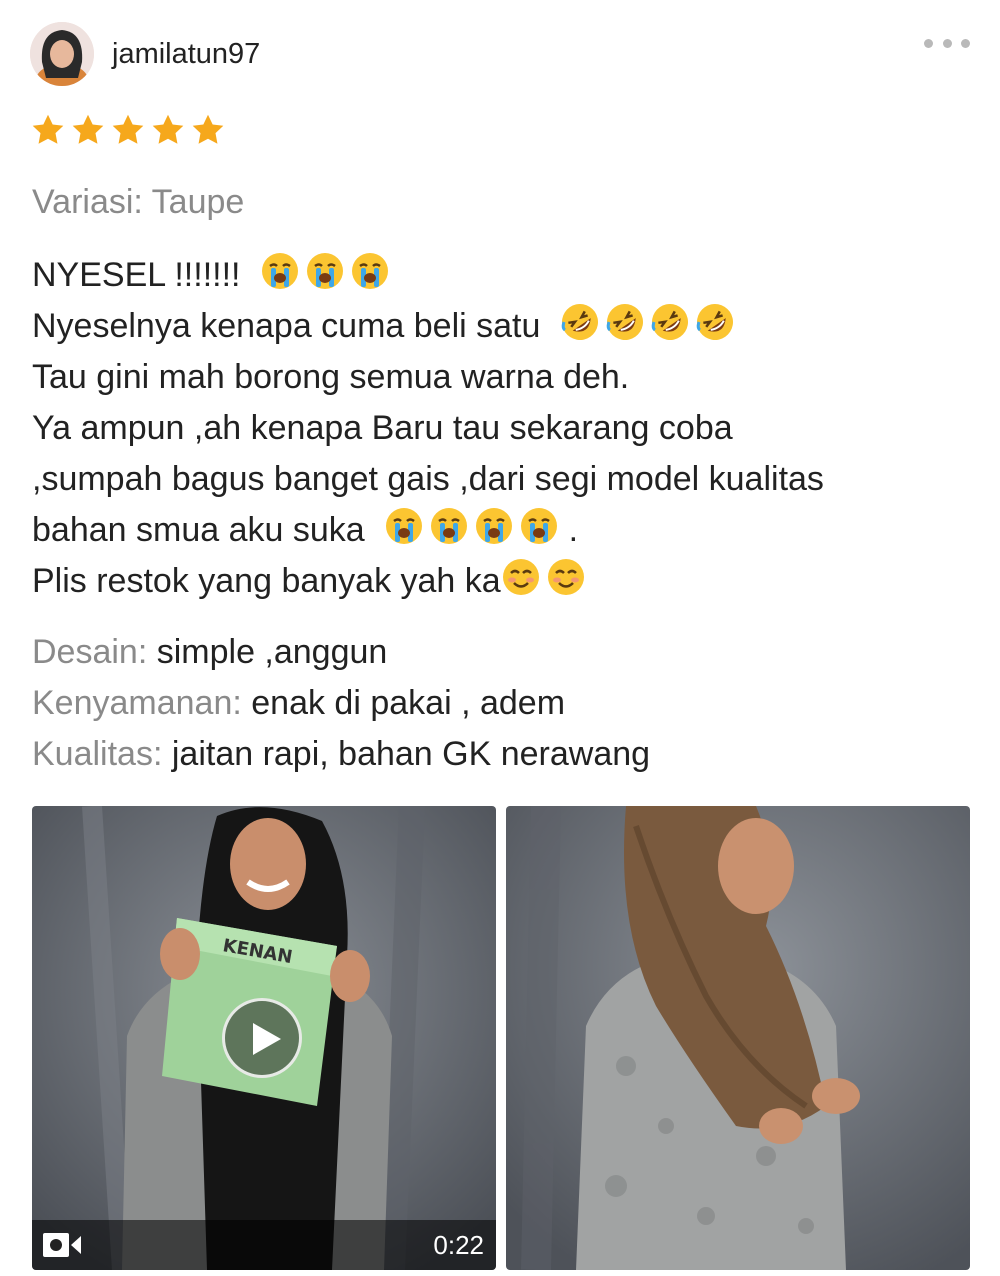  Describe the element at coordinates (62, 1245) in the screenshot. I see `video-camera-icon` at that location.